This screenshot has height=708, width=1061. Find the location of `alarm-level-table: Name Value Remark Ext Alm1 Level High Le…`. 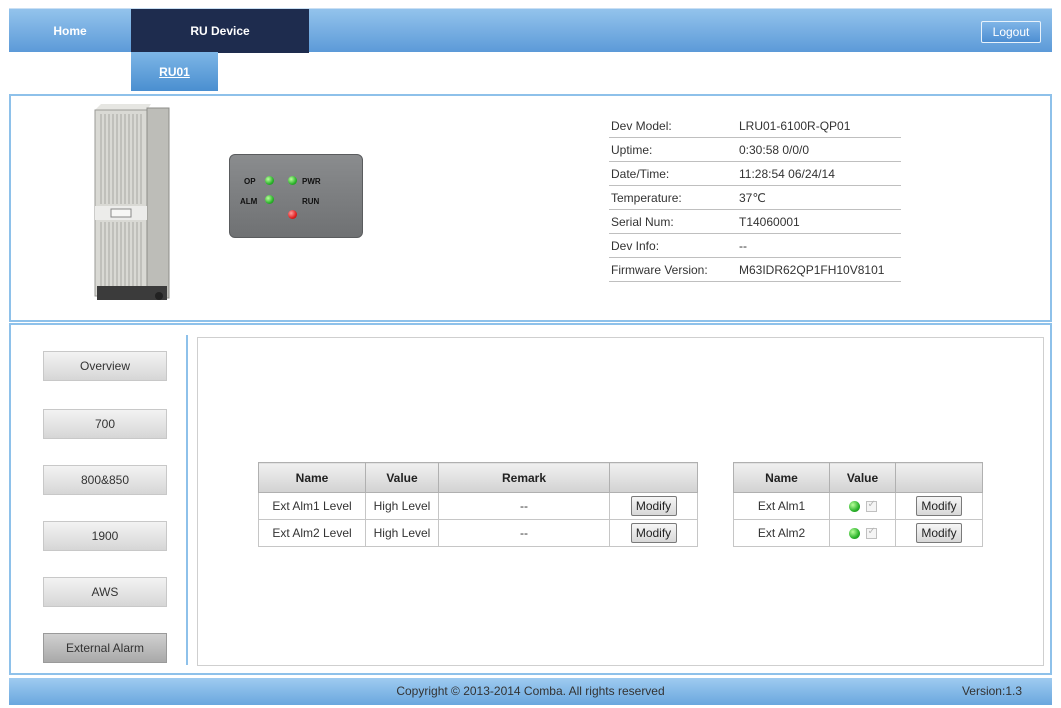

alarm-level-table: Name Value Remark Ext Alm1 Level High Le… is located at coordinates (478, 504).